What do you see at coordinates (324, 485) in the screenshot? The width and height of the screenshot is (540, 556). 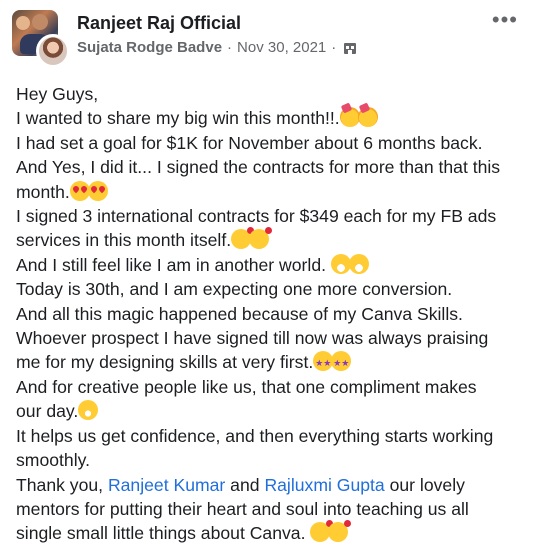 I see `mention-rajluxmi-gupta: Rajluxmi Gupta` at bounding box center [324, 485].